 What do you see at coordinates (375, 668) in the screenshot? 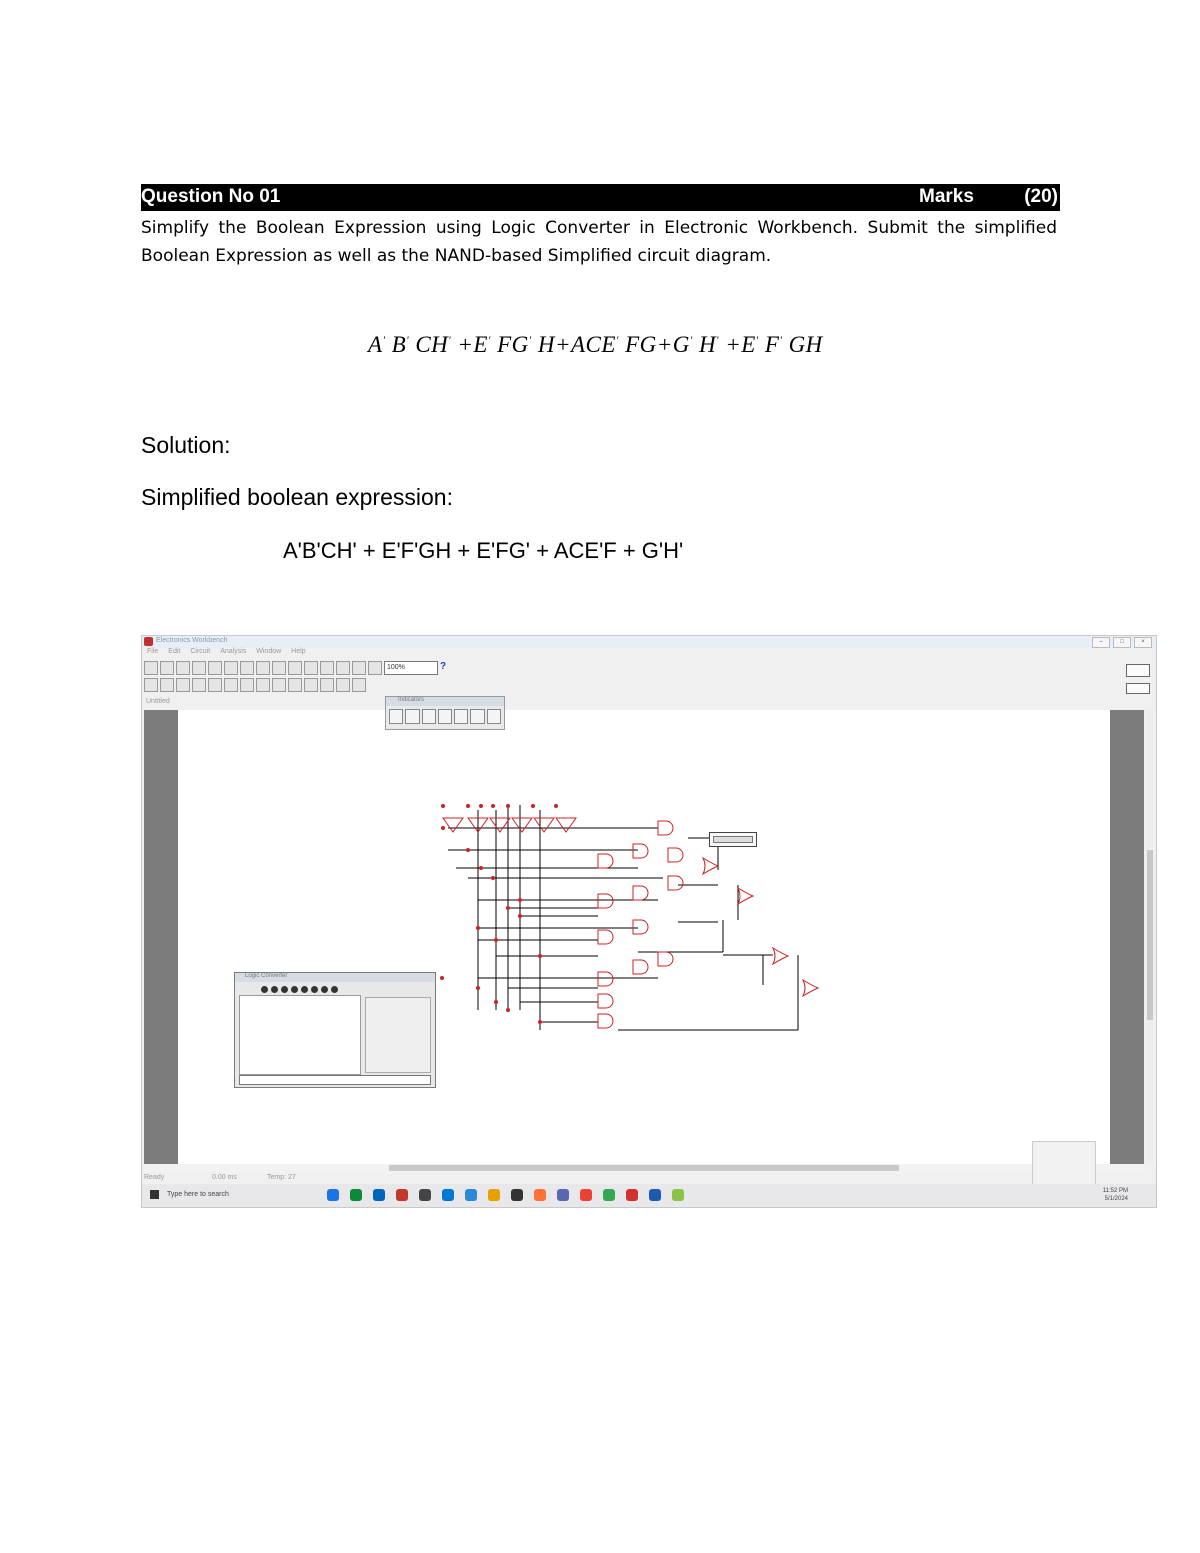
I see `zoom-in-icon` at bounding box center [375, 668].